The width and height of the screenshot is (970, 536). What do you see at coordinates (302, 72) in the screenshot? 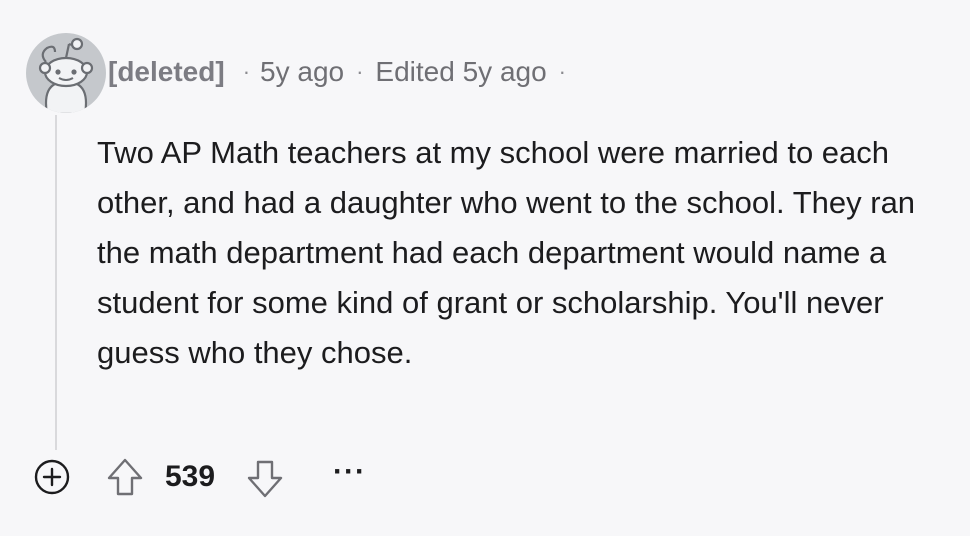
I see `comment-timestamp: 5y ago` at bounding box center [302, 72].